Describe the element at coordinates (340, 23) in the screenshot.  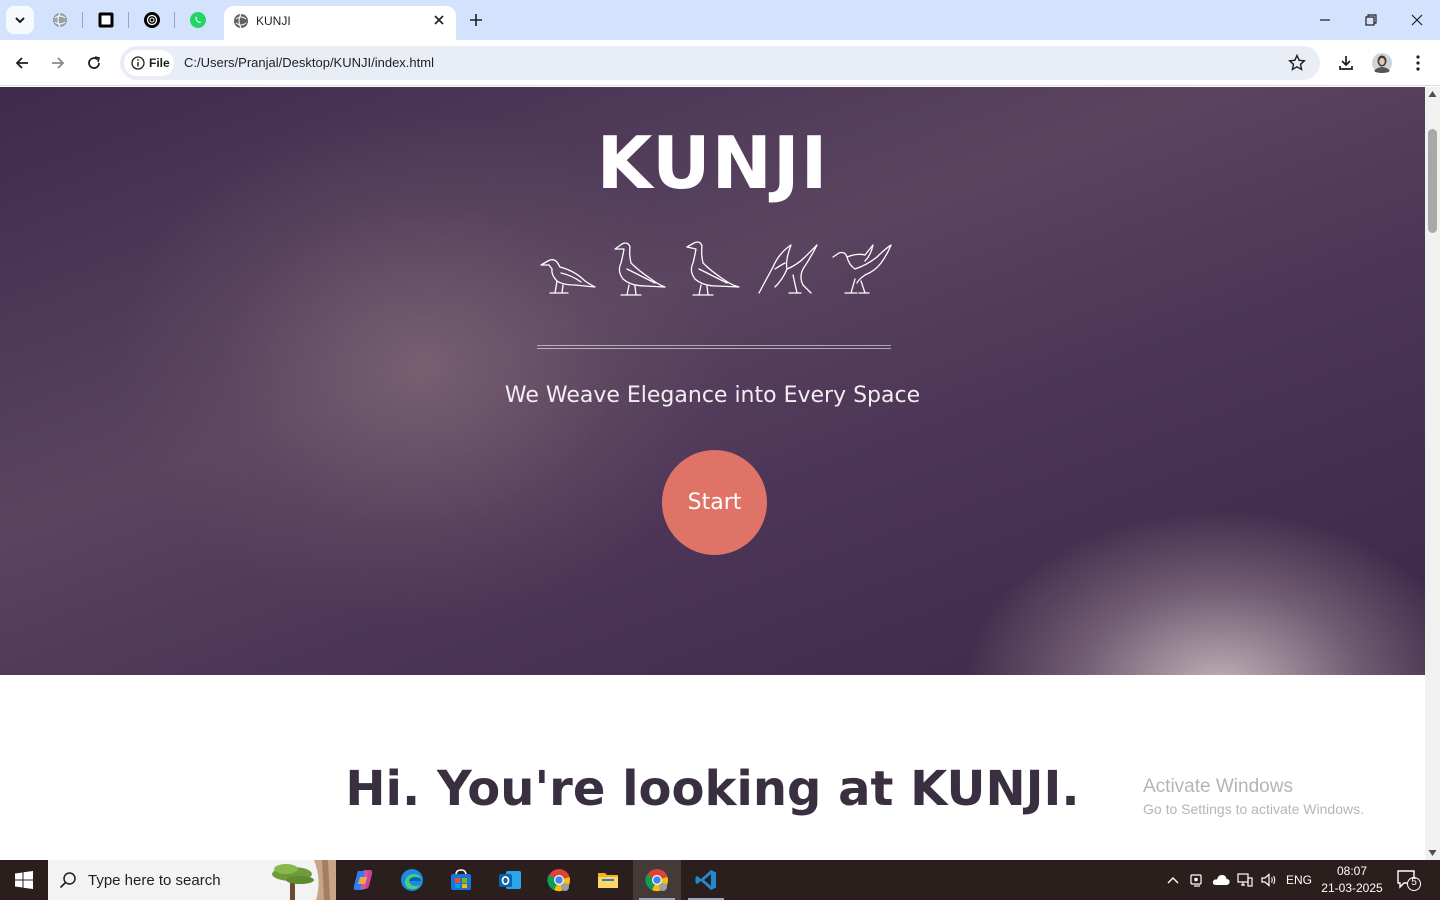
I see `tab-kunji: KUNJI` at that location.